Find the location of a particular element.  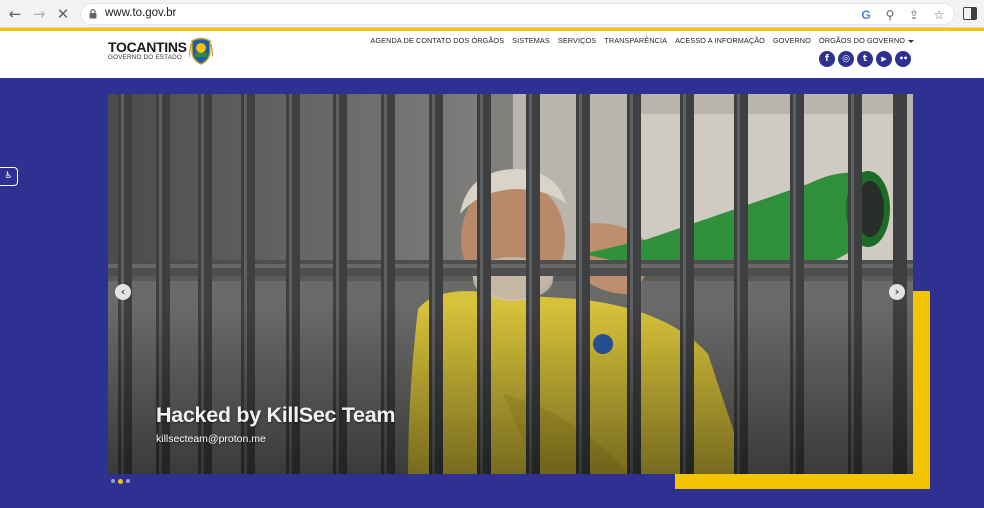

nav-agenda-contato: AGENDA DE CONTATO DOS ÓRGÃOS is located at coordinates (437, 40).